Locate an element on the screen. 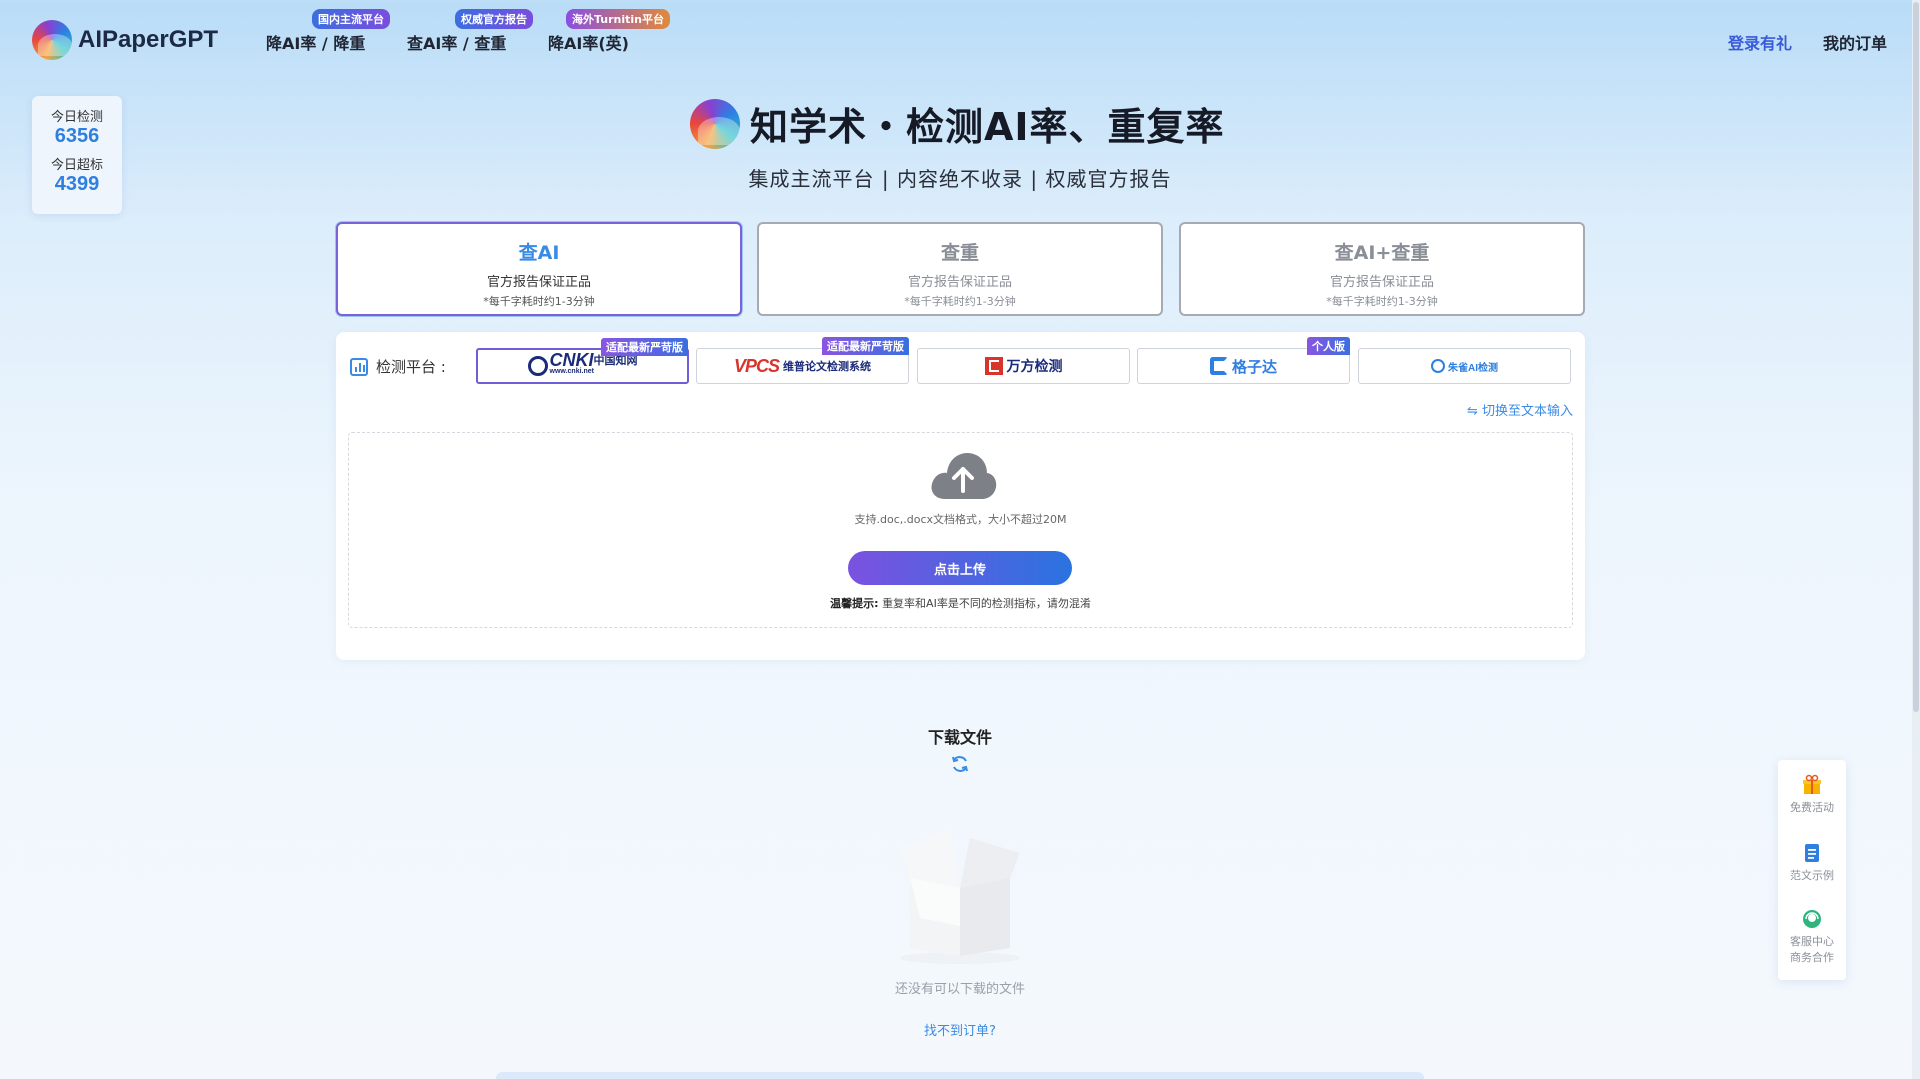  free-activity-button: 免费活动 is located at coordinates (1812, 795).